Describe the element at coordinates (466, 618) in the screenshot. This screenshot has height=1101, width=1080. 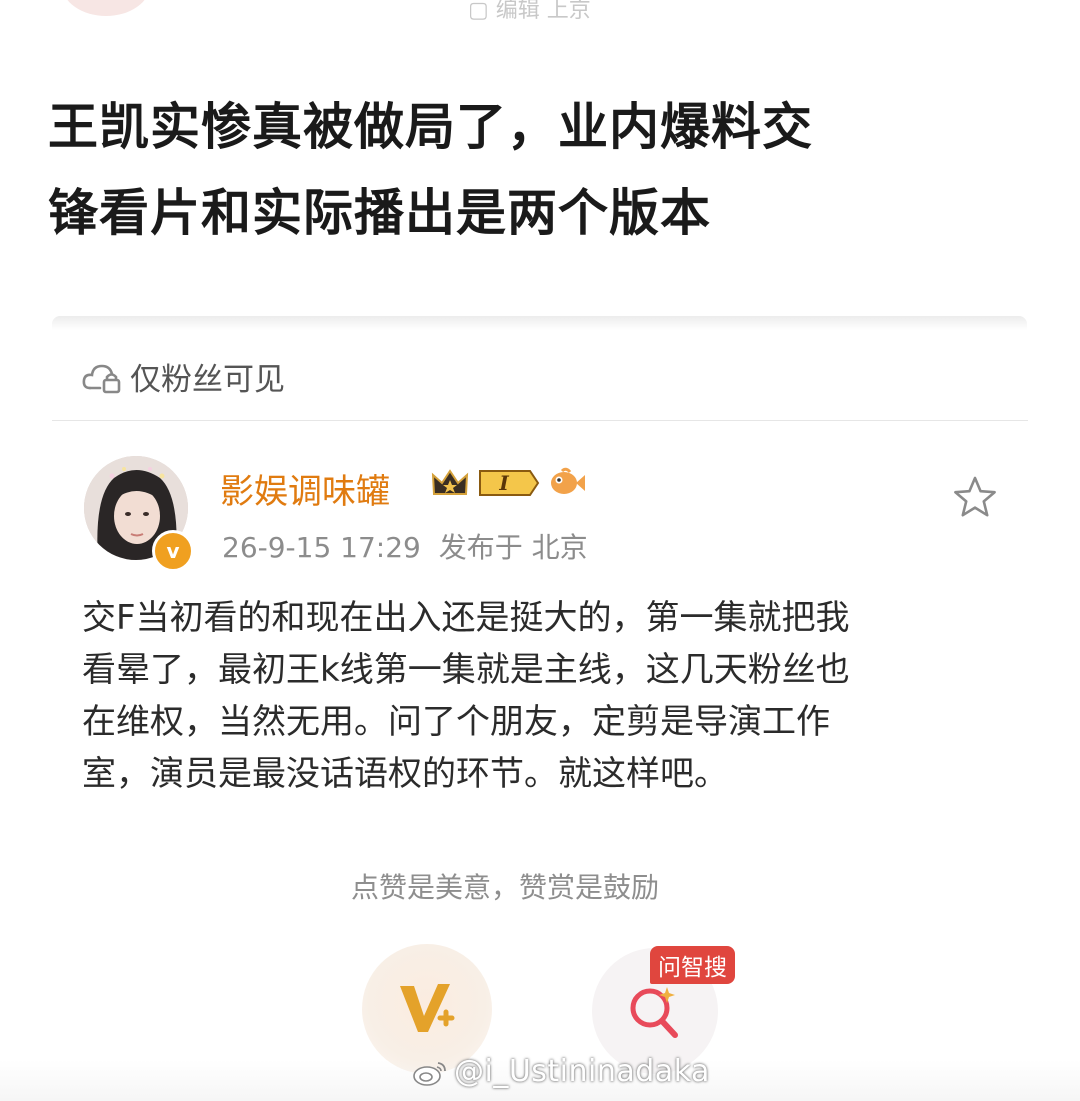
I see `post-line-1: 交F当初看的和现在出入还是挺大的，第一集就把我` at that location.